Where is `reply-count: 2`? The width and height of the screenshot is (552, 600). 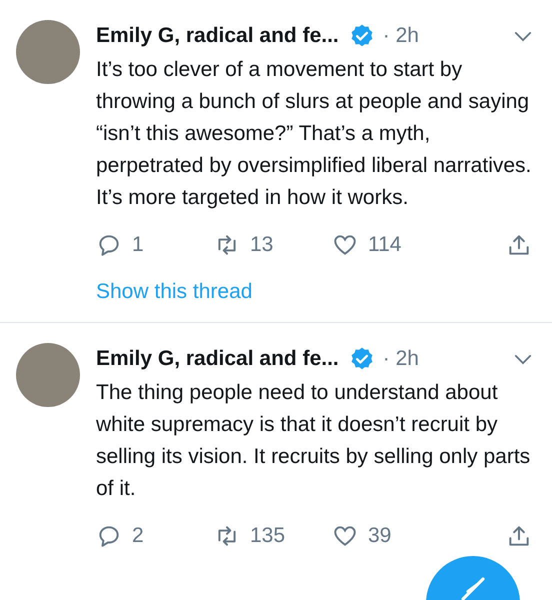
reply-count: 2 is located at coordinates (138, 536).